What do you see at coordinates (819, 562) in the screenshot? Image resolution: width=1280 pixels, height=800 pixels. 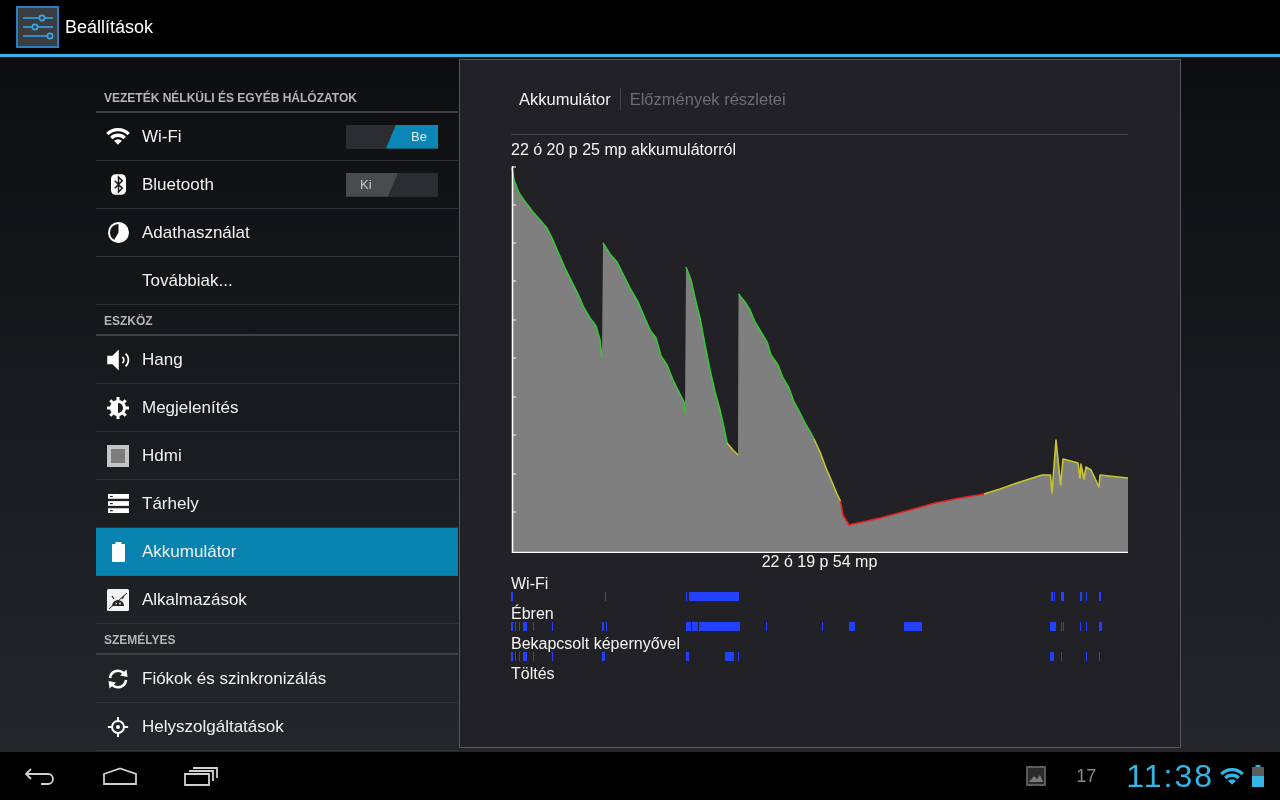 I see `time-label: 22 ó 19 p 54 mp` at bounding box center [819, 562].